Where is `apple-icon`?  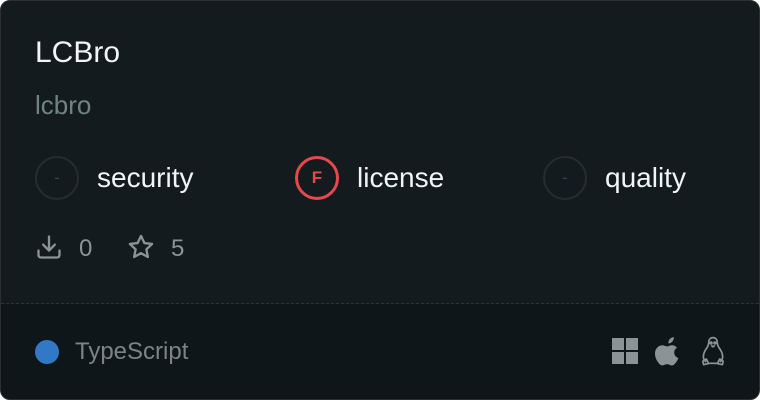
apple-icon is located at coordinates (669, 351).